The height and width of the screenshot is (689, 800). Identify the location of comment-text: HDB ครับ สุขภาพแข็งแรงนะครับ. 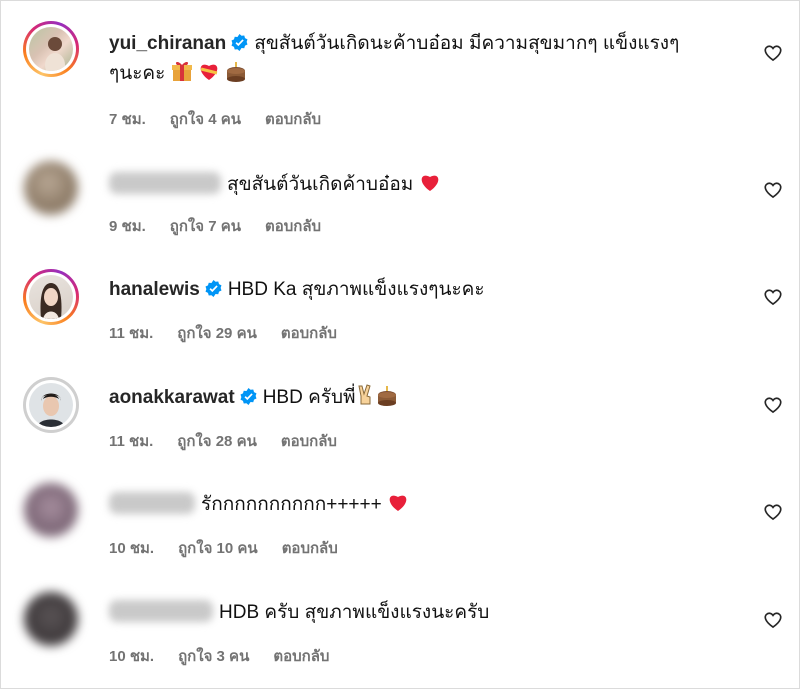
(354, 612).